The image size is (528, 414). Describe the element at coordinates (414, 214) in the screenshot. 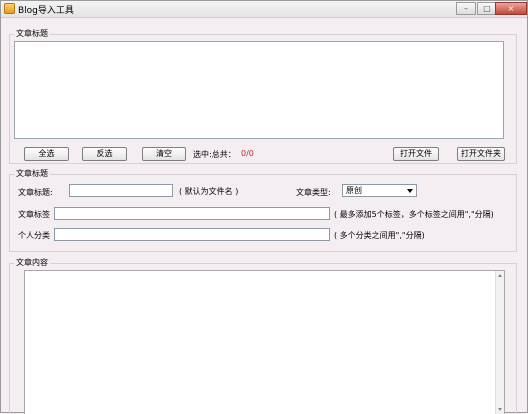

I see `tags-hint: ( 最多添加5个标签，多个标签之间用","分隔)` at that location.